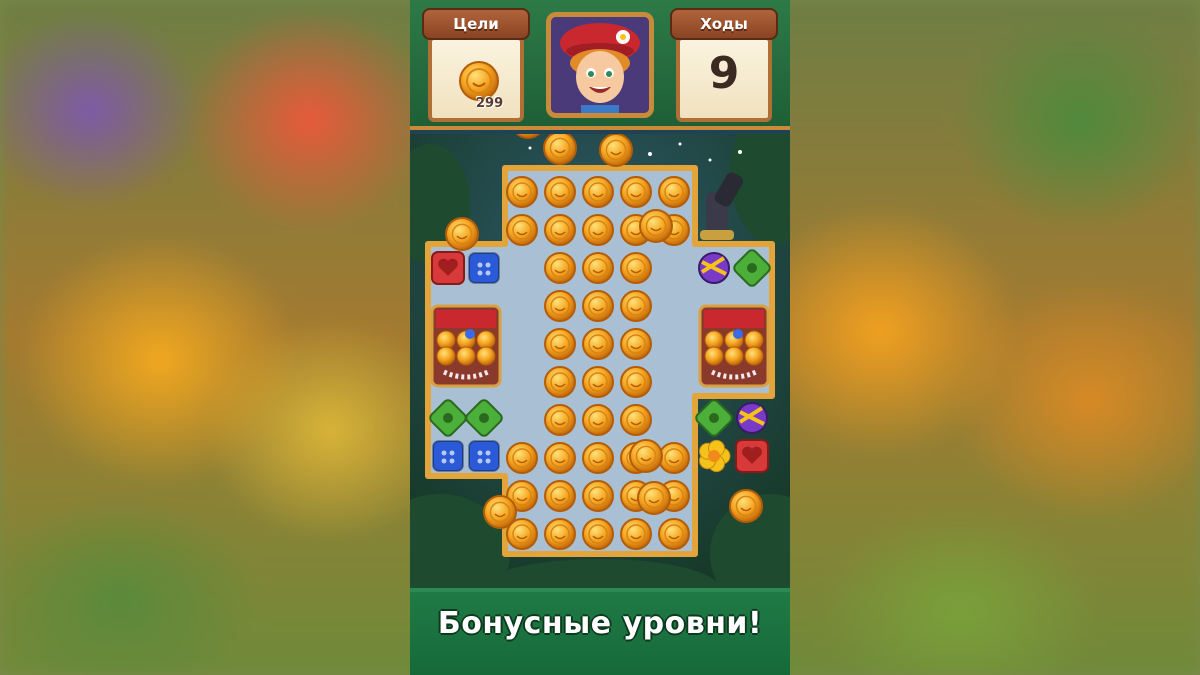  I want to click on moves-panel: Ходы 9, so click(724, 65).